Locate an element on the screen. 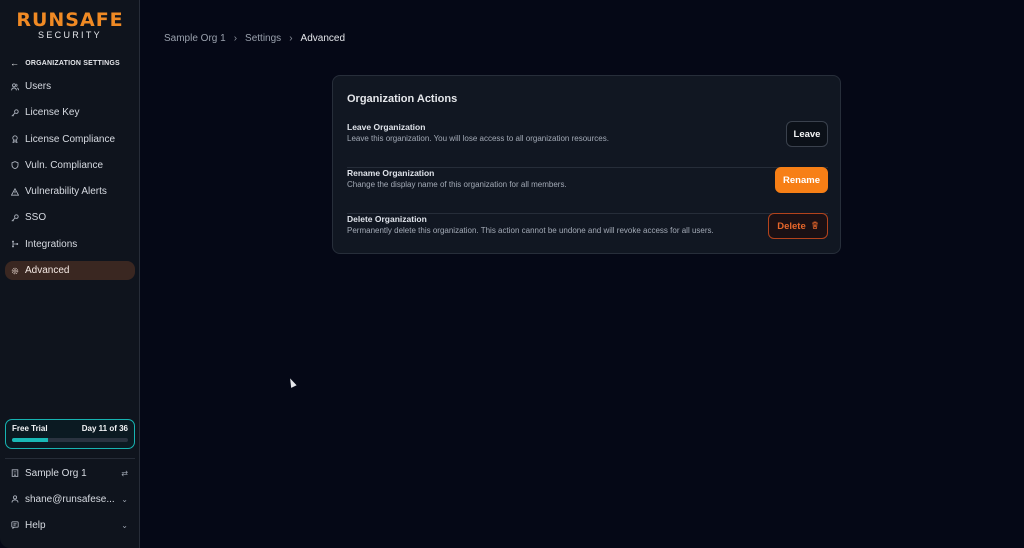  sidebar-item-vulnerability-alerts: Vulnerability Alerts is located at coordinates (70, 191).